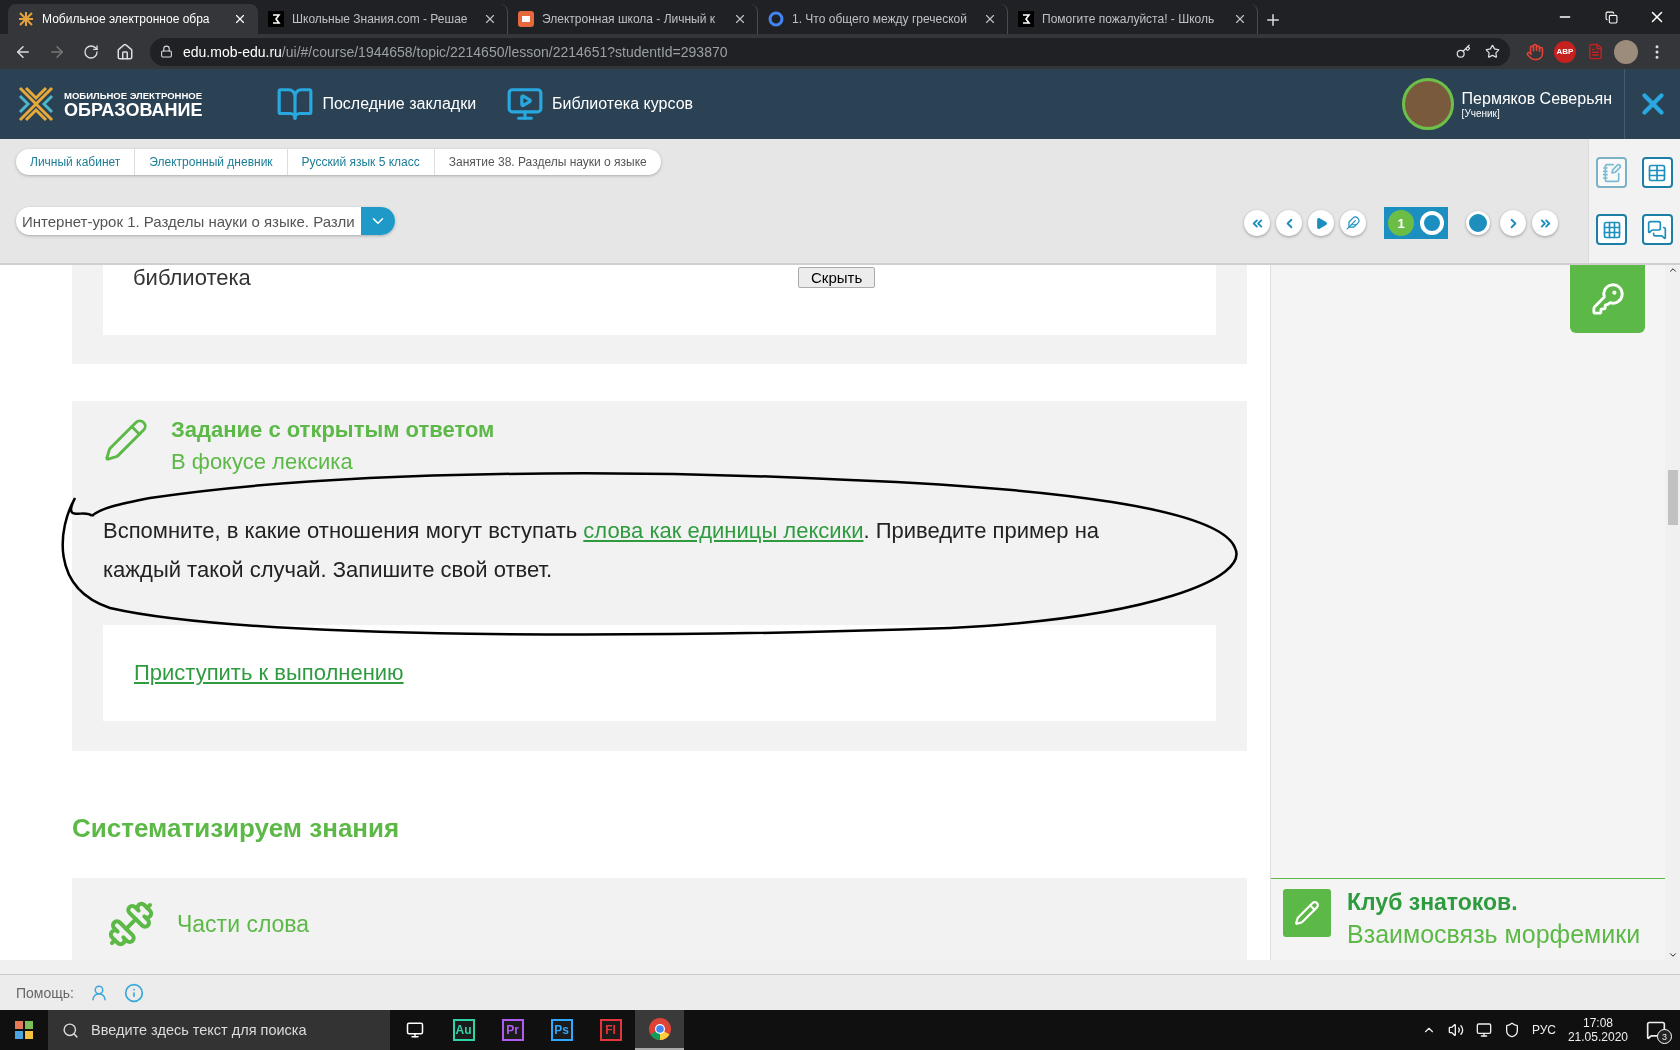  What do you see at coordinates (526, 19) in the screenshot?
I see `school-icon` at bounding box center [526, 19].